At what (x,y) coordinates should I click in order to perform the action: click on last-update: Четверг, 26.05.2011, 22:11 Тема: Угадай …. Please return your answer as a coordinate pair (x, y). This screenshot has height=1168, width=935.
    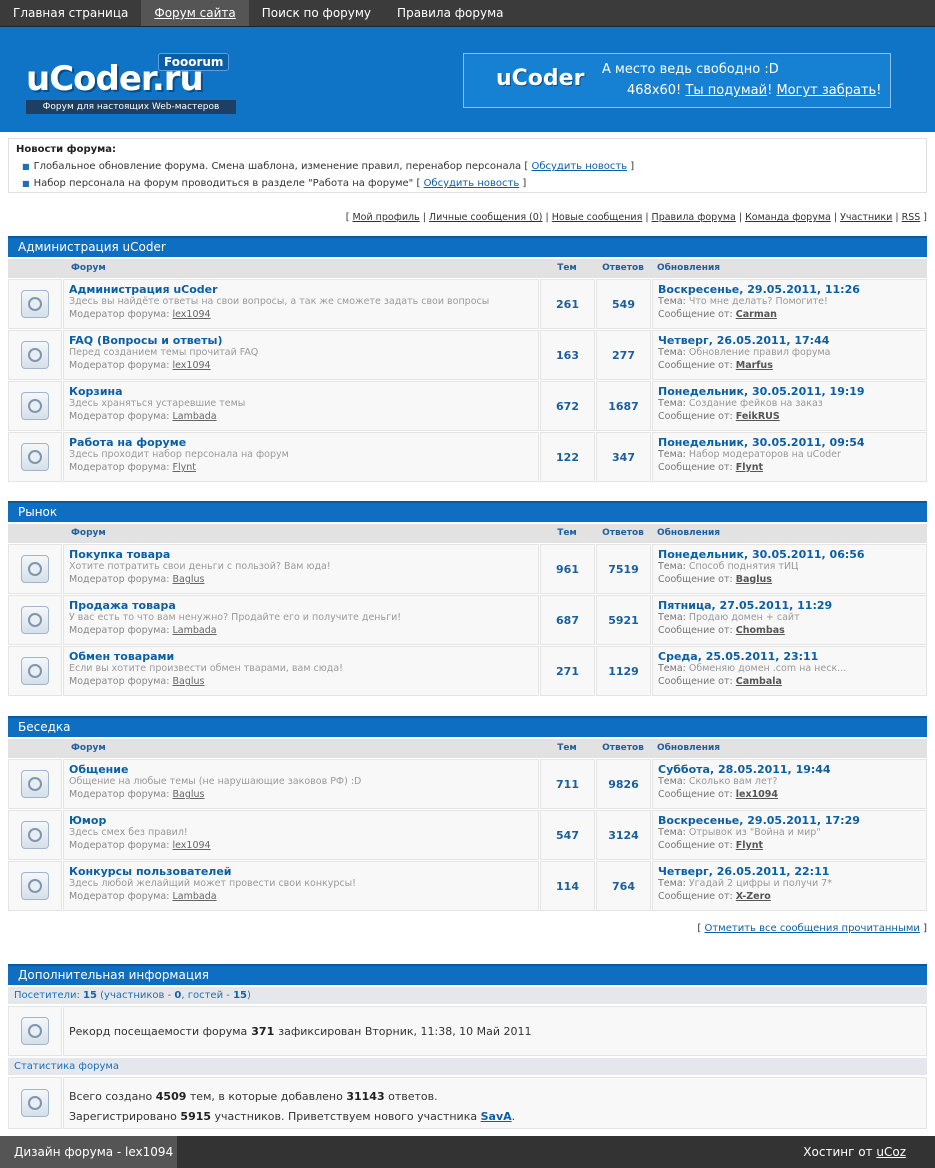
    Looking at the image, I should click on (789, 886).